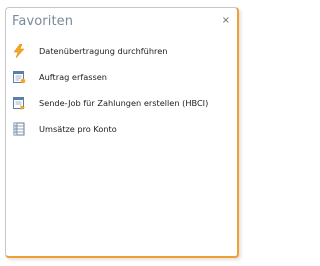  I want to click on favorite-item-datenuebertragung: Datenübertragung durchführen, so click(121, 51).